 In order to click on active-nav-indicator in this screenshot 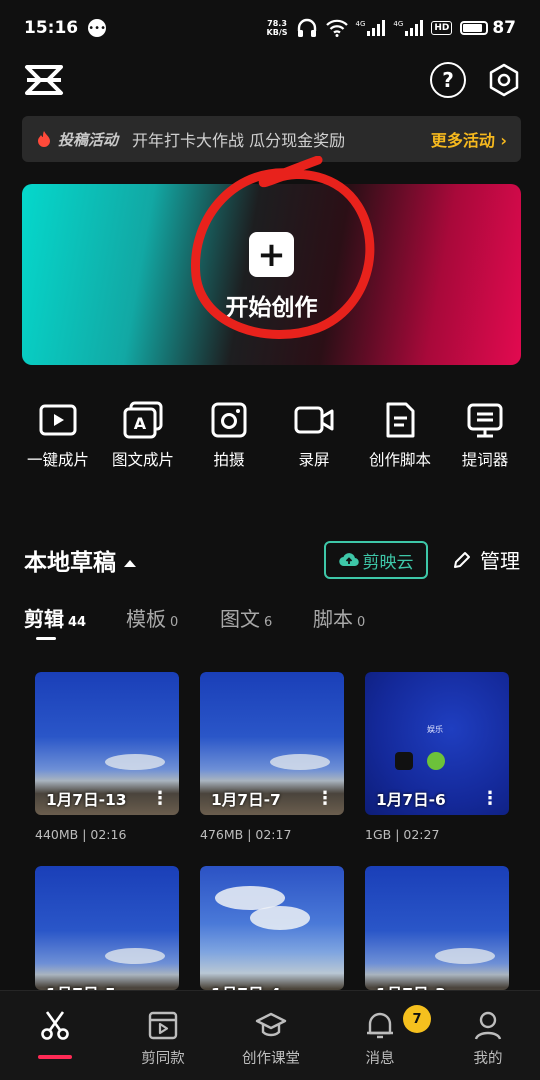, I will do `click(55, 1057)`.